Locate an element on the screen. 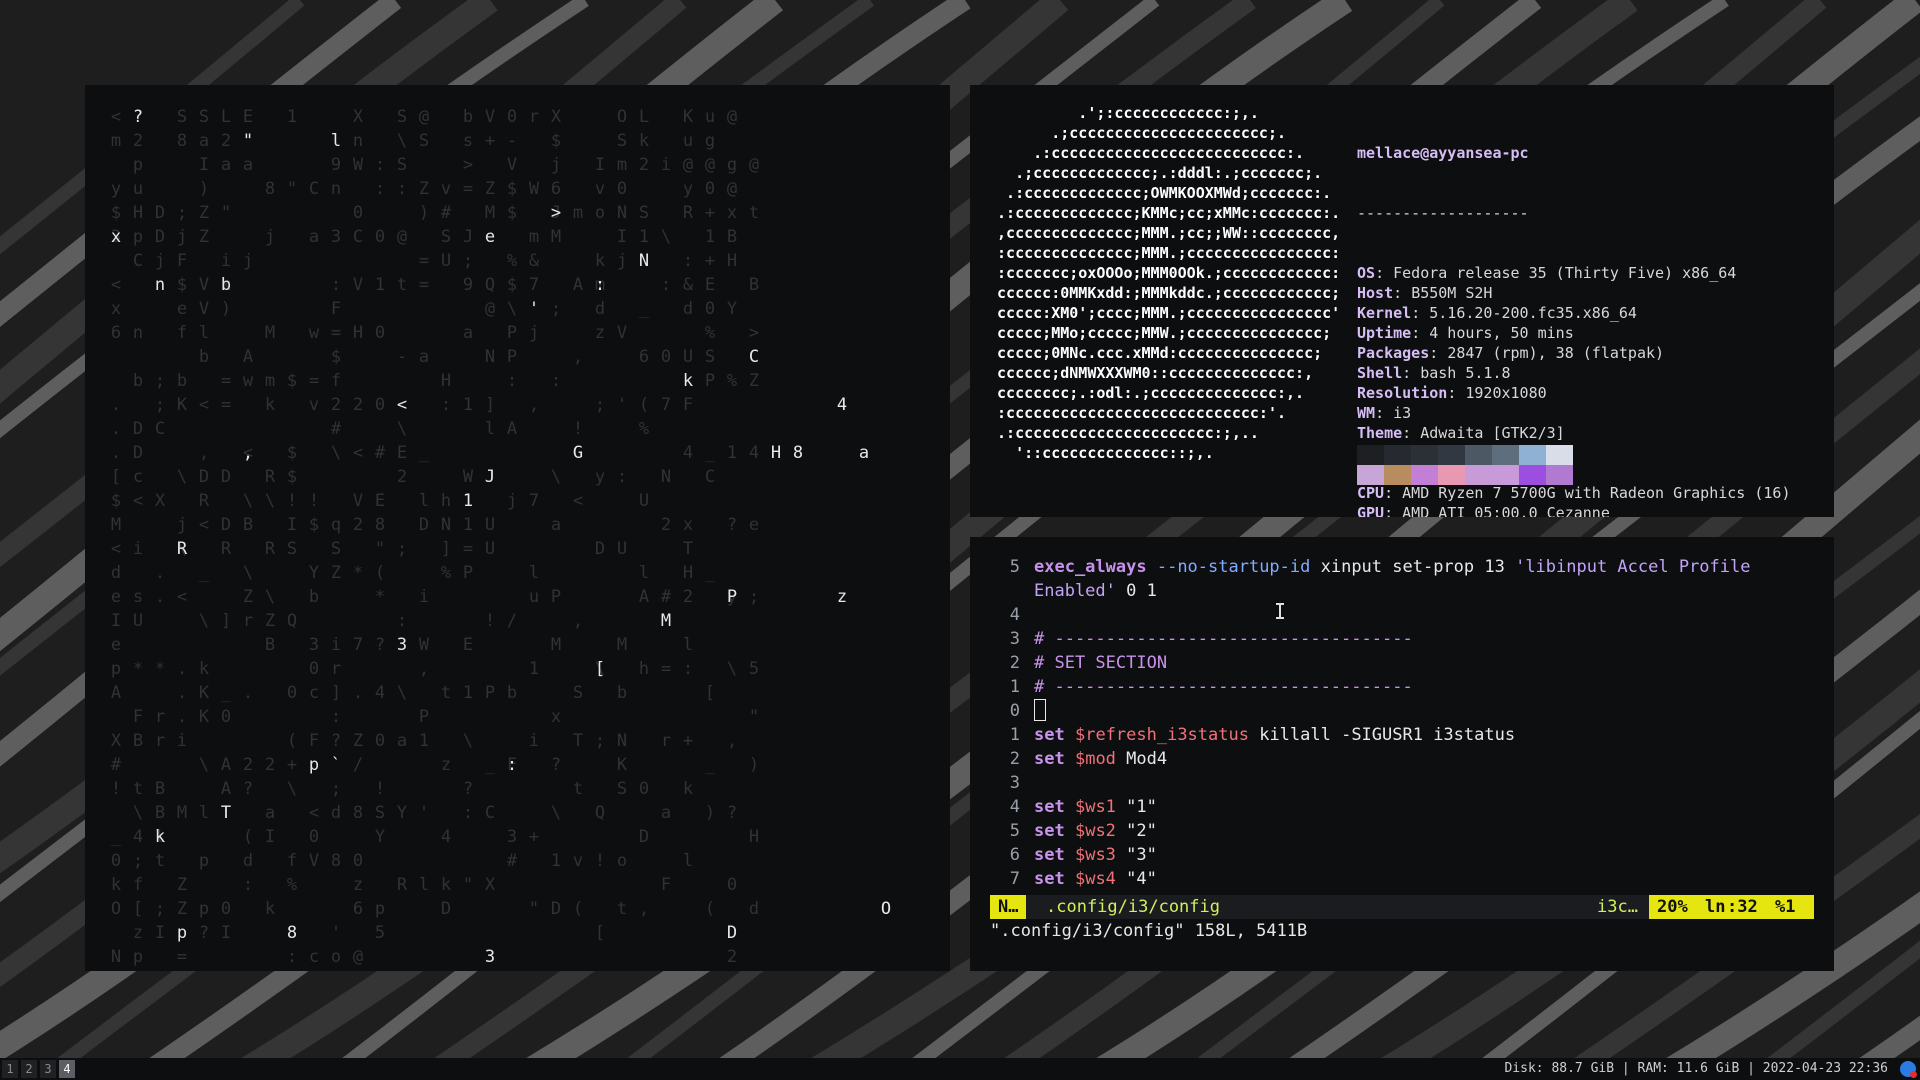 The image size is (1920, 1080). vim-line: 3 is located at coordinates (1402, 783).